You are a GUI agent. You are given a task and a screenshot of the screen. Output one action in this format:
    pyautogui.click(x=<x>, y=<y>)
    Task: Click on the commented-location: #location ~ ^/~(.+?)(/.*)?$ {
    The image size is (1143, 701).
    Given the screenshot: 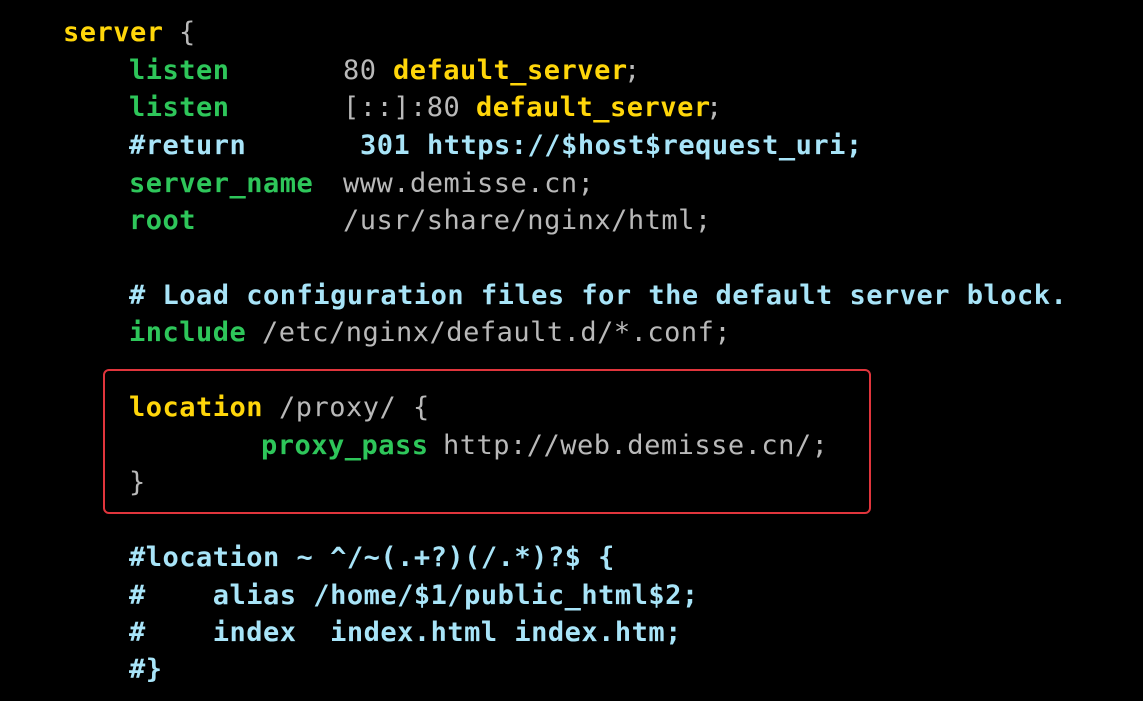 What is the action you would take?
    pyautogui.click(x=372, y=557)
    